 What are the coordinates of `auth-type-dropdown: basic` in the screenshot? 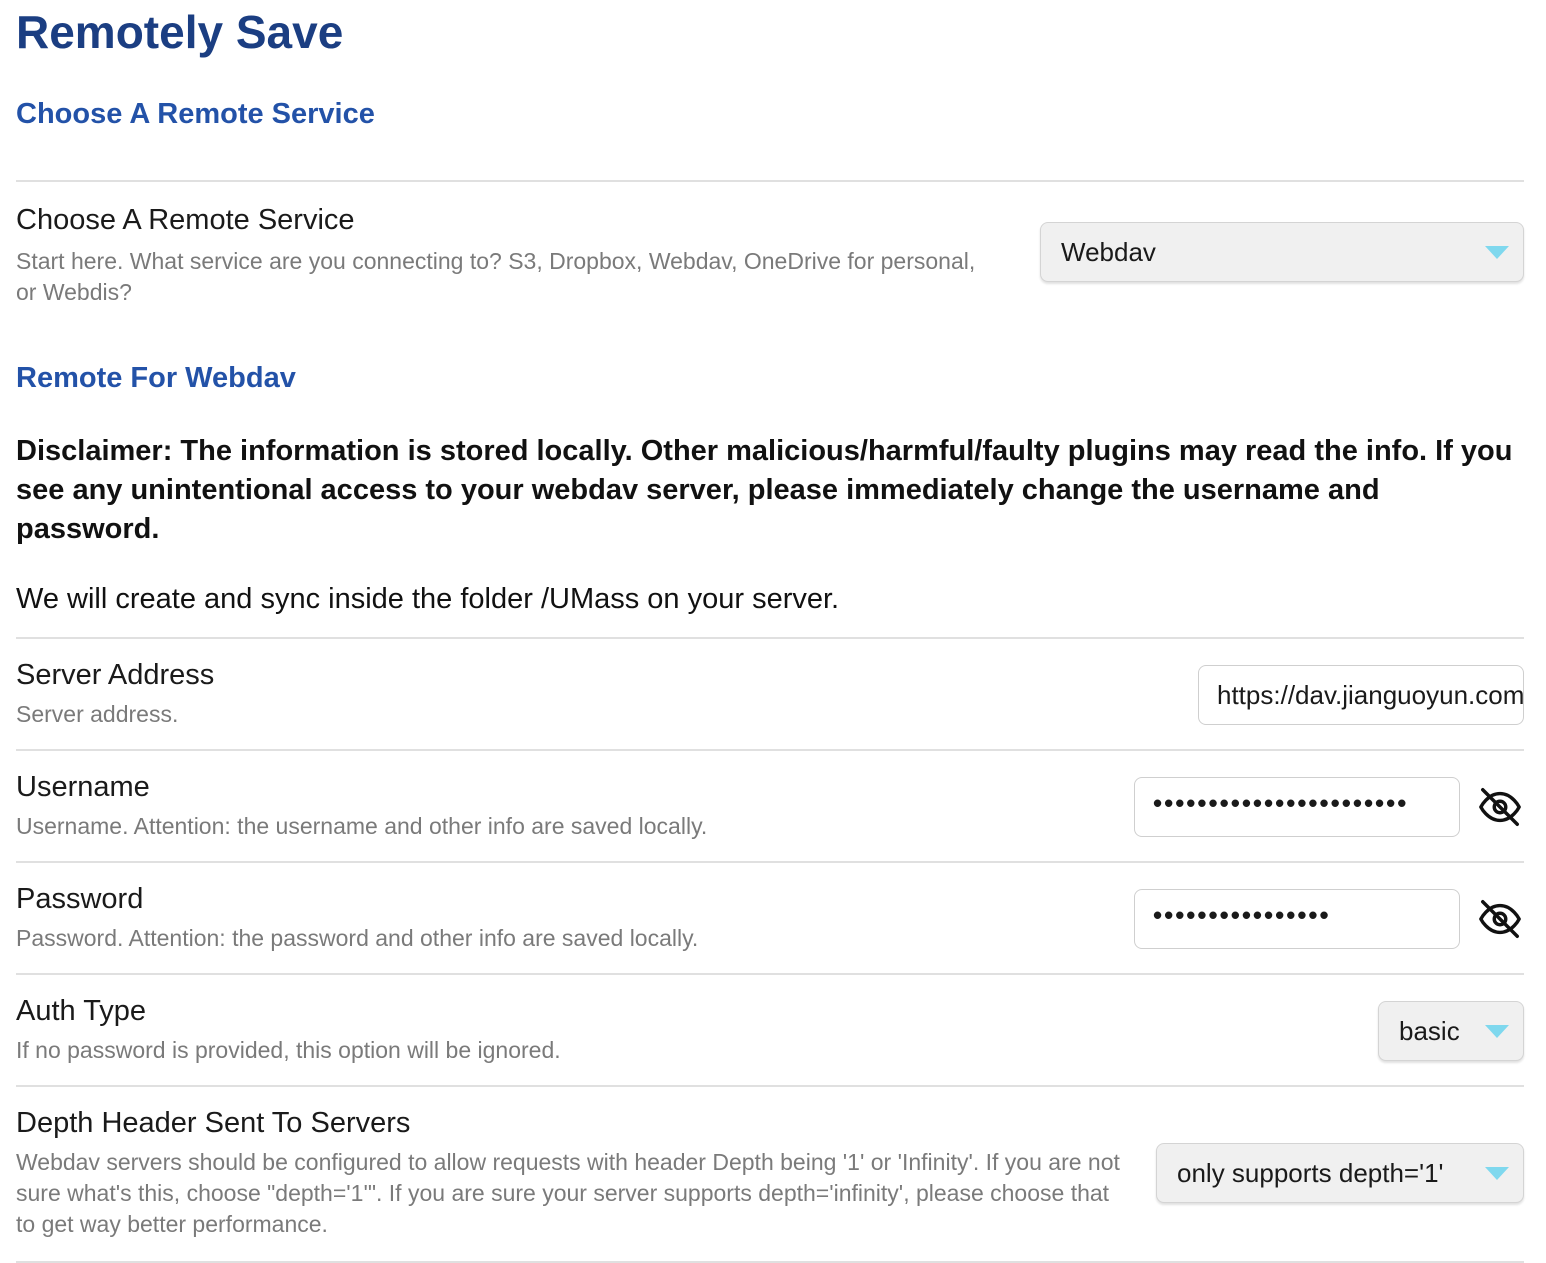 It's located at (1451, 1031).